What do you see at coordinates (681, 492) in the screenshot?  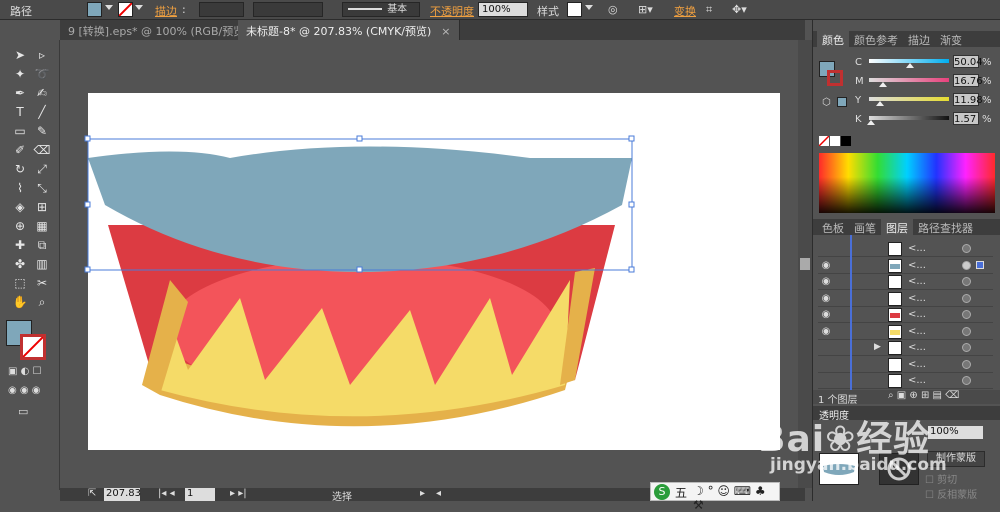 I see `ime-mode-label: 五` at bounding box center [681, 492].